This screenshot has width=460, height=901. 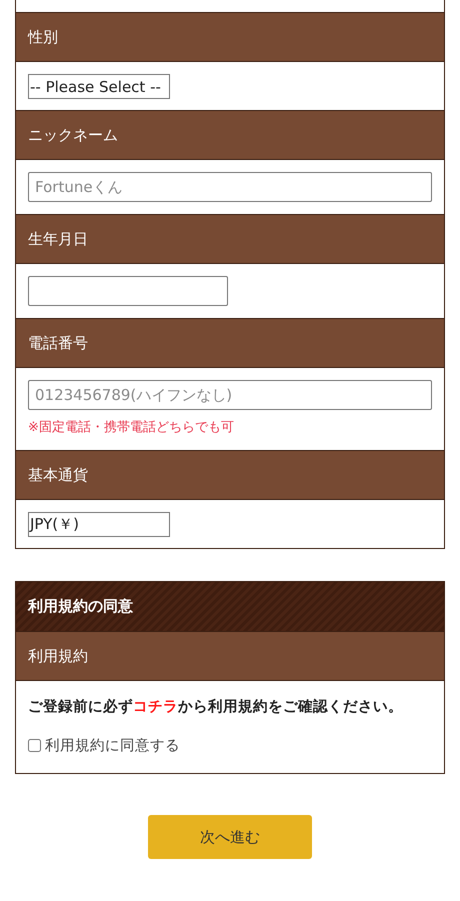 What do you see at coordinates (230, 187) in the screenshot?
I see `text-field: Fortuneくん` at bounding box center [230, 187].